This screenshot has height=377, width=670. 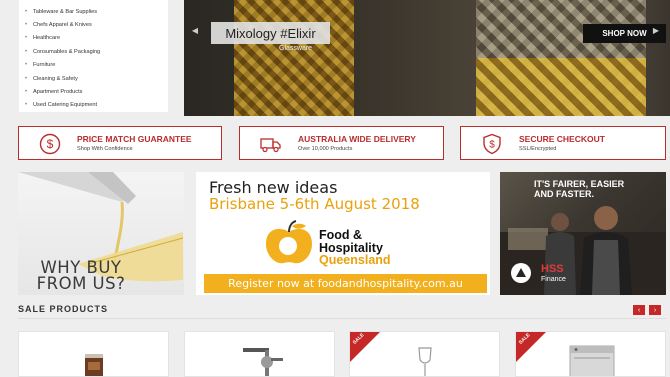 What do you see at coordinates (65, 105) in the screenshot?
I see `category-label: Used Catering Equipment` at bounding box center [65, 105].